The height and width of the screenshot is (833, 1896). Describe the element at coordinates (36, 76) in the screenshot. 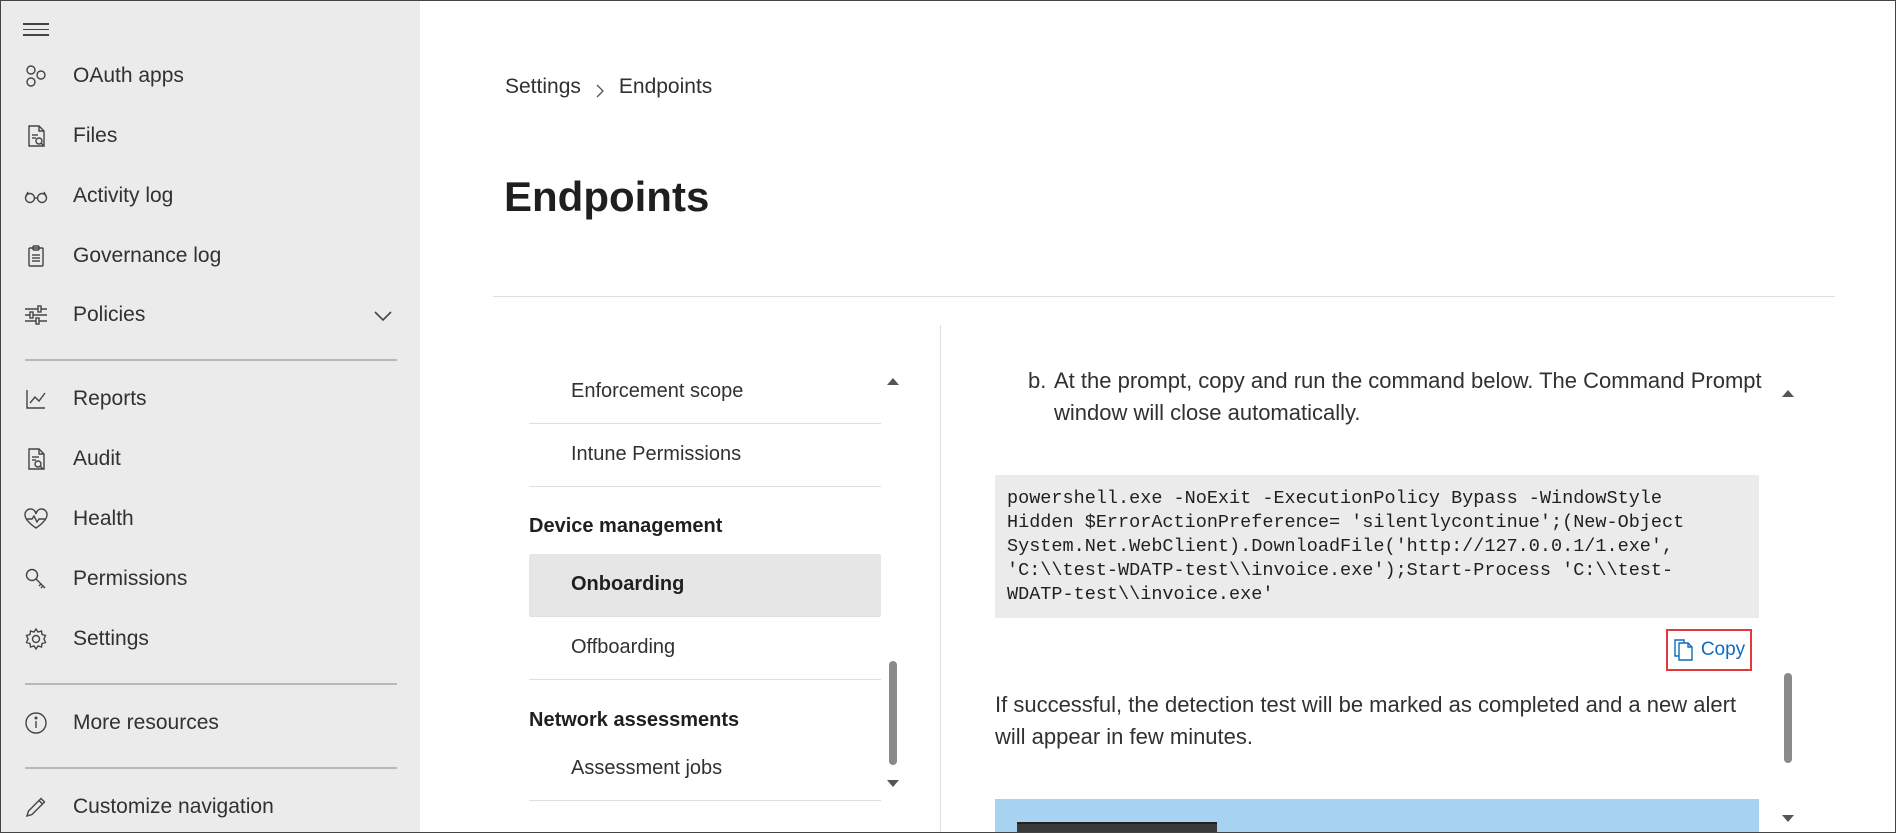

I see `oauth-apps-icon` at that location.